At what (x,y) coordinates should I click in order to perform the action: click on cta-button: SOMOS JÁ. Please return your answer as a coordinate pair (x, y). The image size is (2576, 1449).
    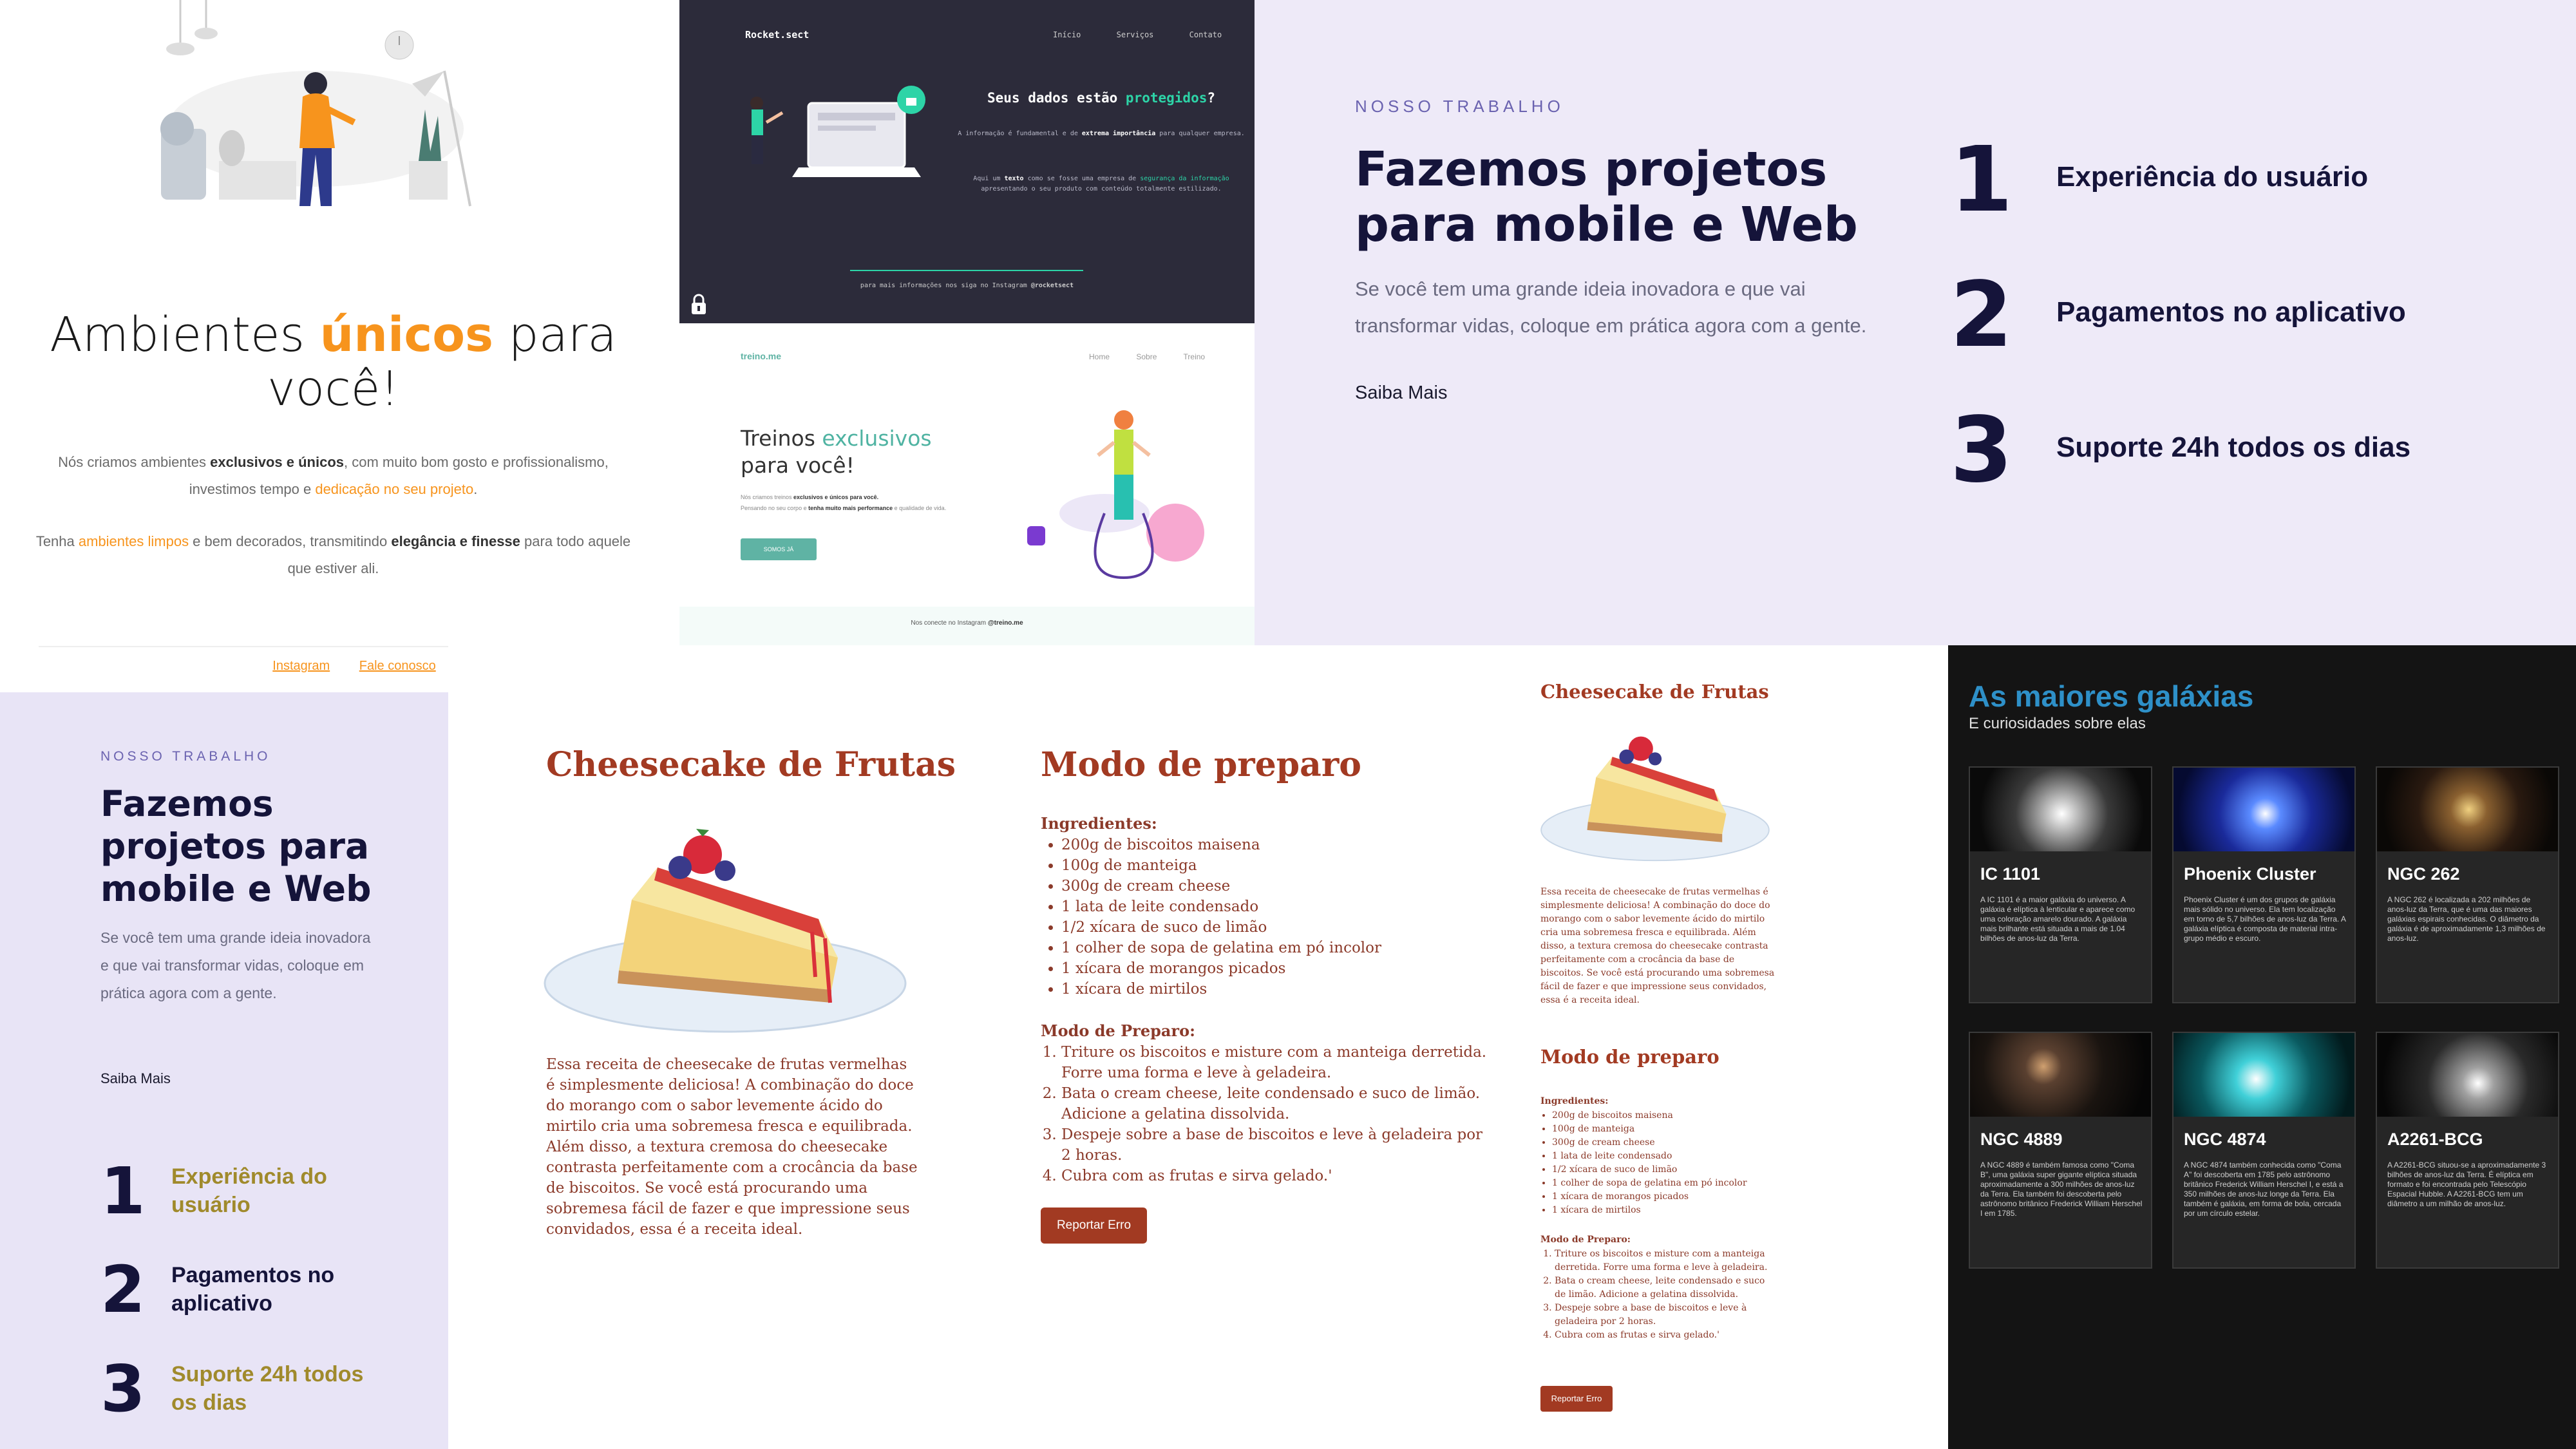
    Looking at the image, I should click on (779, 549).